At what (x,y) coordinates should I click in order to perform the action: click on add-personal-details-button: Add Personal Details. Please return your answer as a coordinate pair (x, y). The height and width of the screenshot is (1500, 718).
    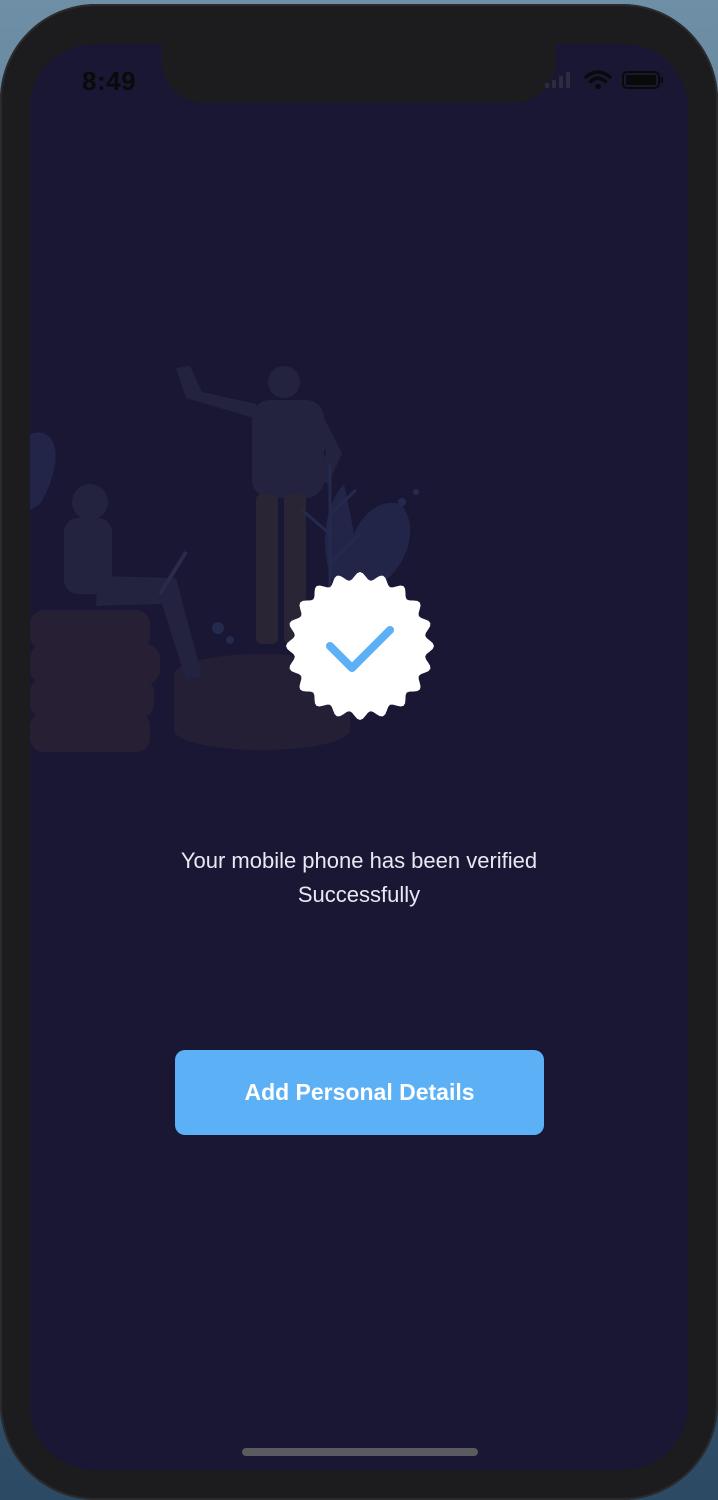
    Looking at the image, I should click on (359, 1092).